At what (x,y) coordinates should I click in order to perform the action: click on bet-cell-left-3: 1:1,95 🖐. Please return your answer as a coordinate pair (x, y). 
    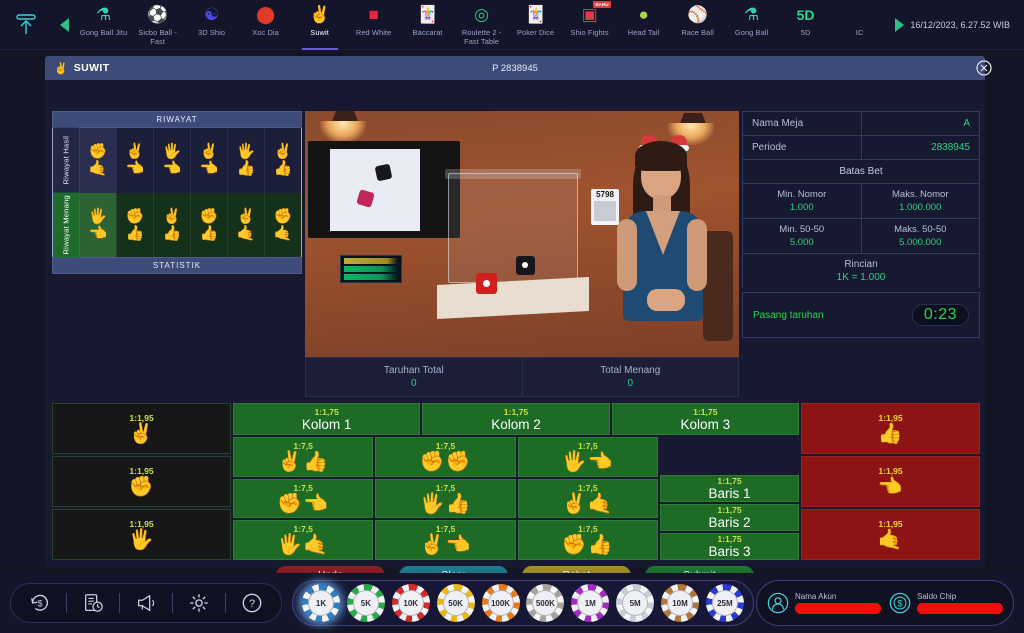
    Looking at the image, I should click on (141, 534).